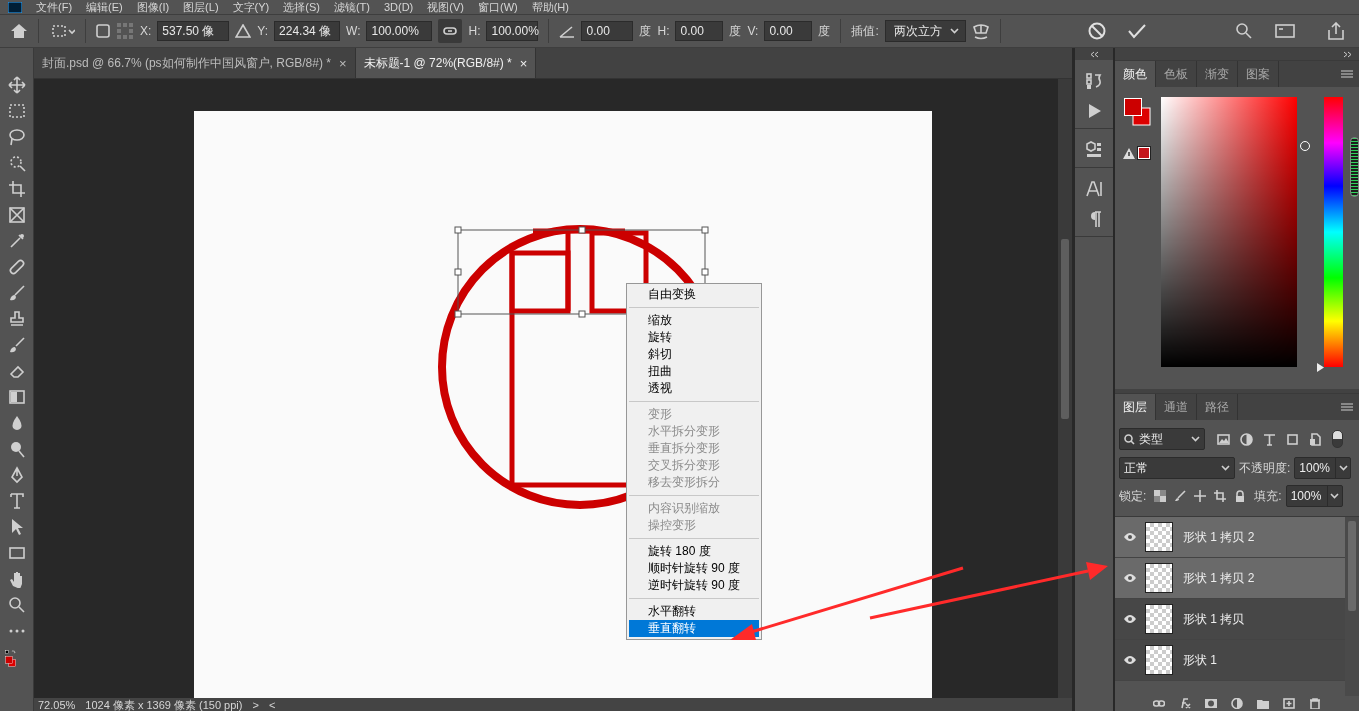 Image resolution: width=1359 pixels, height=711 pixels. Describe the element at coordinates (1230, 619) in the screenshot. I see `layer-row: 形状 1 拷贝` at that location.